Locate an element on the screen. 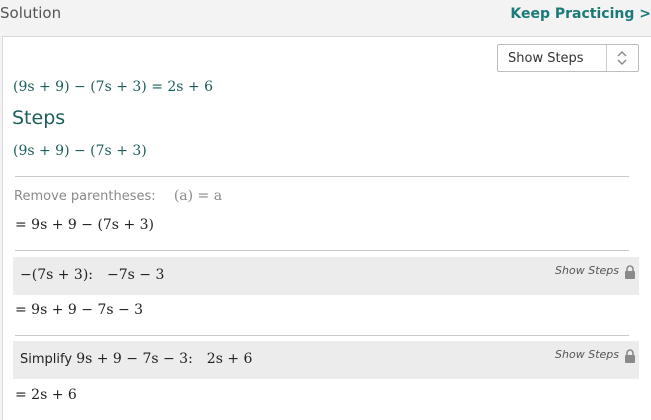 The width and height of the screenshot is (651, 420). step-box-1: −(7s + 3): −7s − 3 Show Steps is located at coordinates (326, 276).